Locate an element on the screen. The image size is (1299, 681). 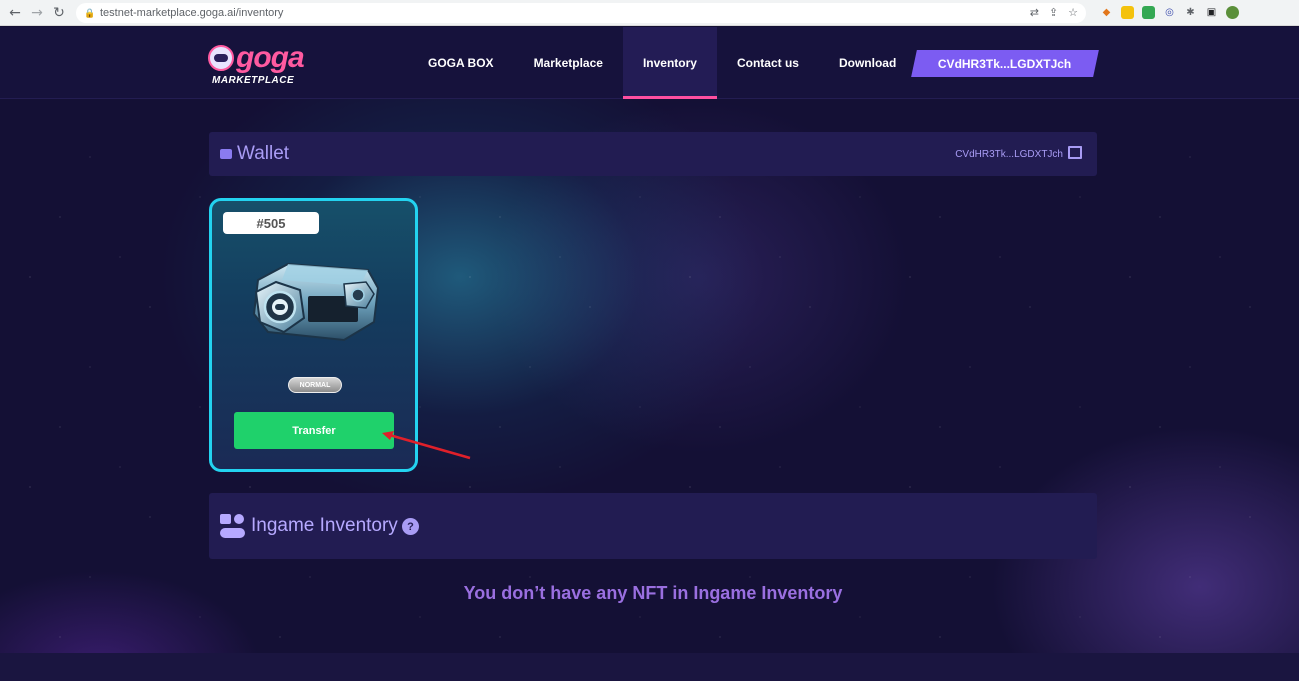
forward-icon: → is located at coordinates (37, 13).